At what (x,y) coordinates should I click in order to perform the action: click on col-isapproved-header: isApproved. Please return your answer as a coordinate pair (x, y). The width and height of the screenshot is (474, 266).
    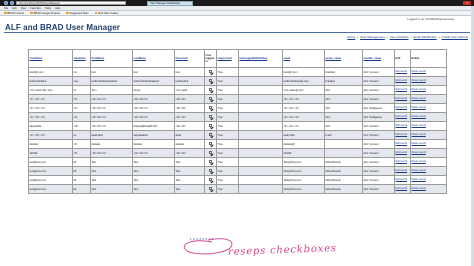
    Looking at the image, I should click on (227, 58).